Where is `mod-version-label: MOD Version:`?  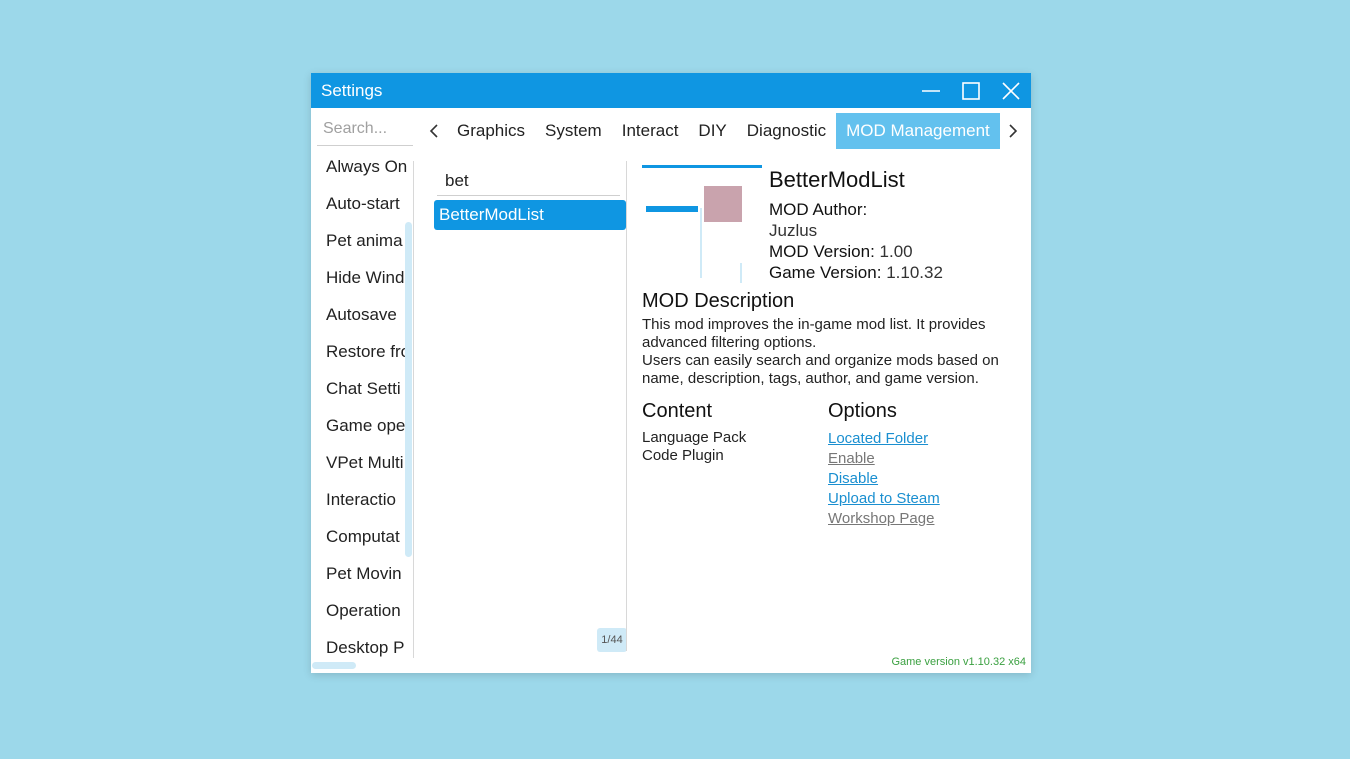
mod-version-label: MOD Version: is located at coordinates (822, 251).